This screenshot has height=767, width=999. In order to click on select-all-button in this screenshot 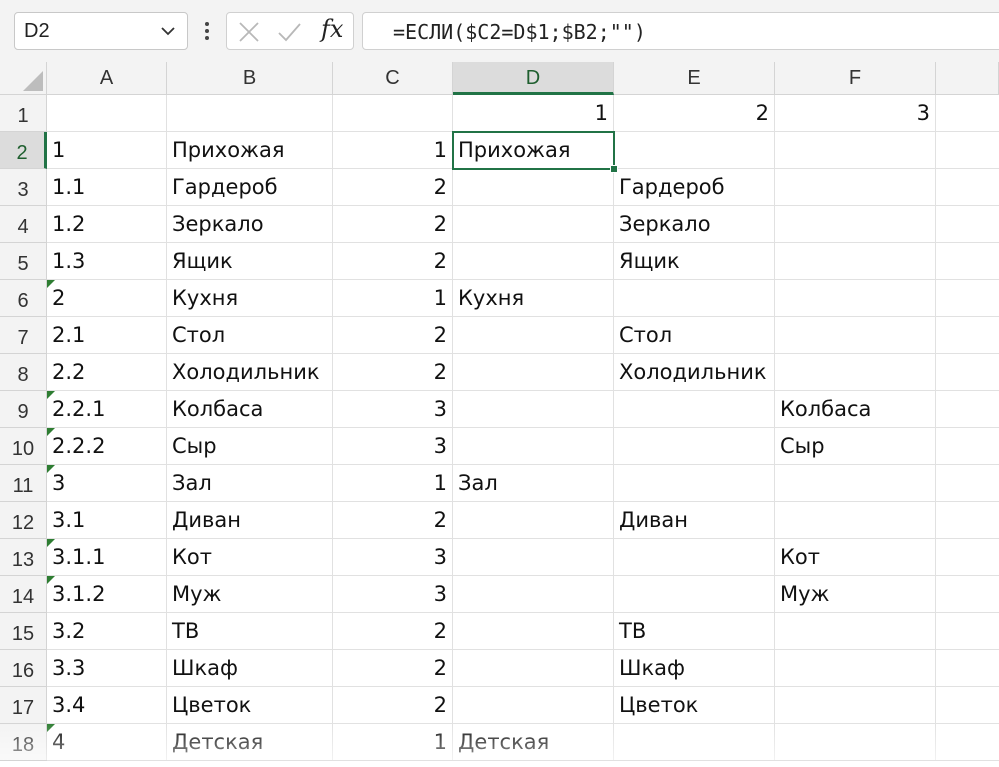, I will do `click(23, 78)`.